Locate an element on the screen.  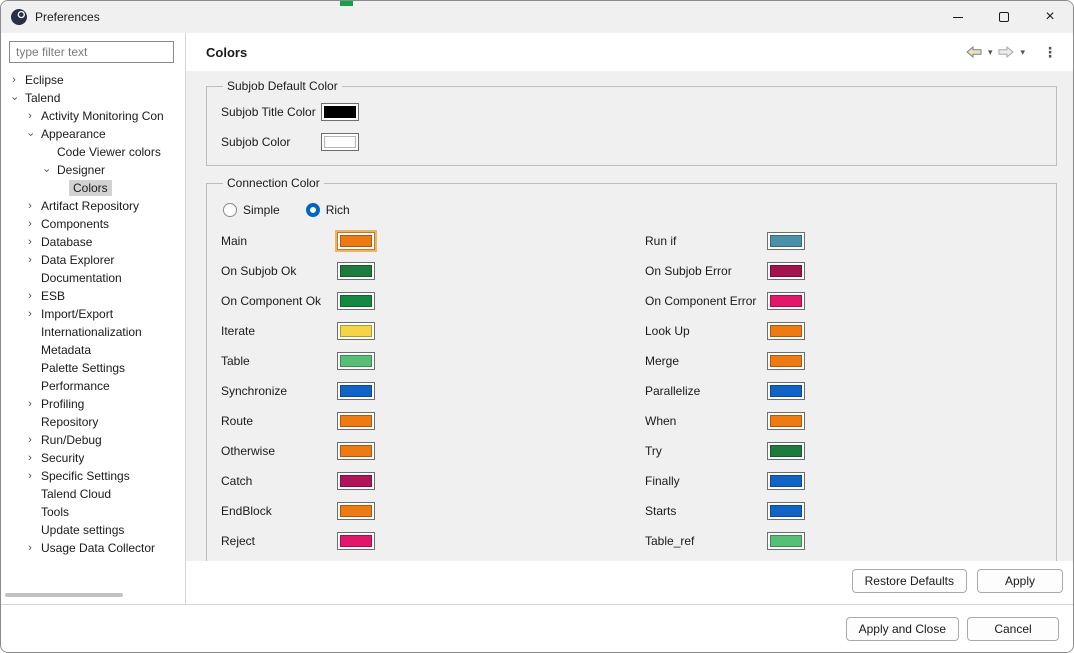
back-button is located at coordinates (974, 52).